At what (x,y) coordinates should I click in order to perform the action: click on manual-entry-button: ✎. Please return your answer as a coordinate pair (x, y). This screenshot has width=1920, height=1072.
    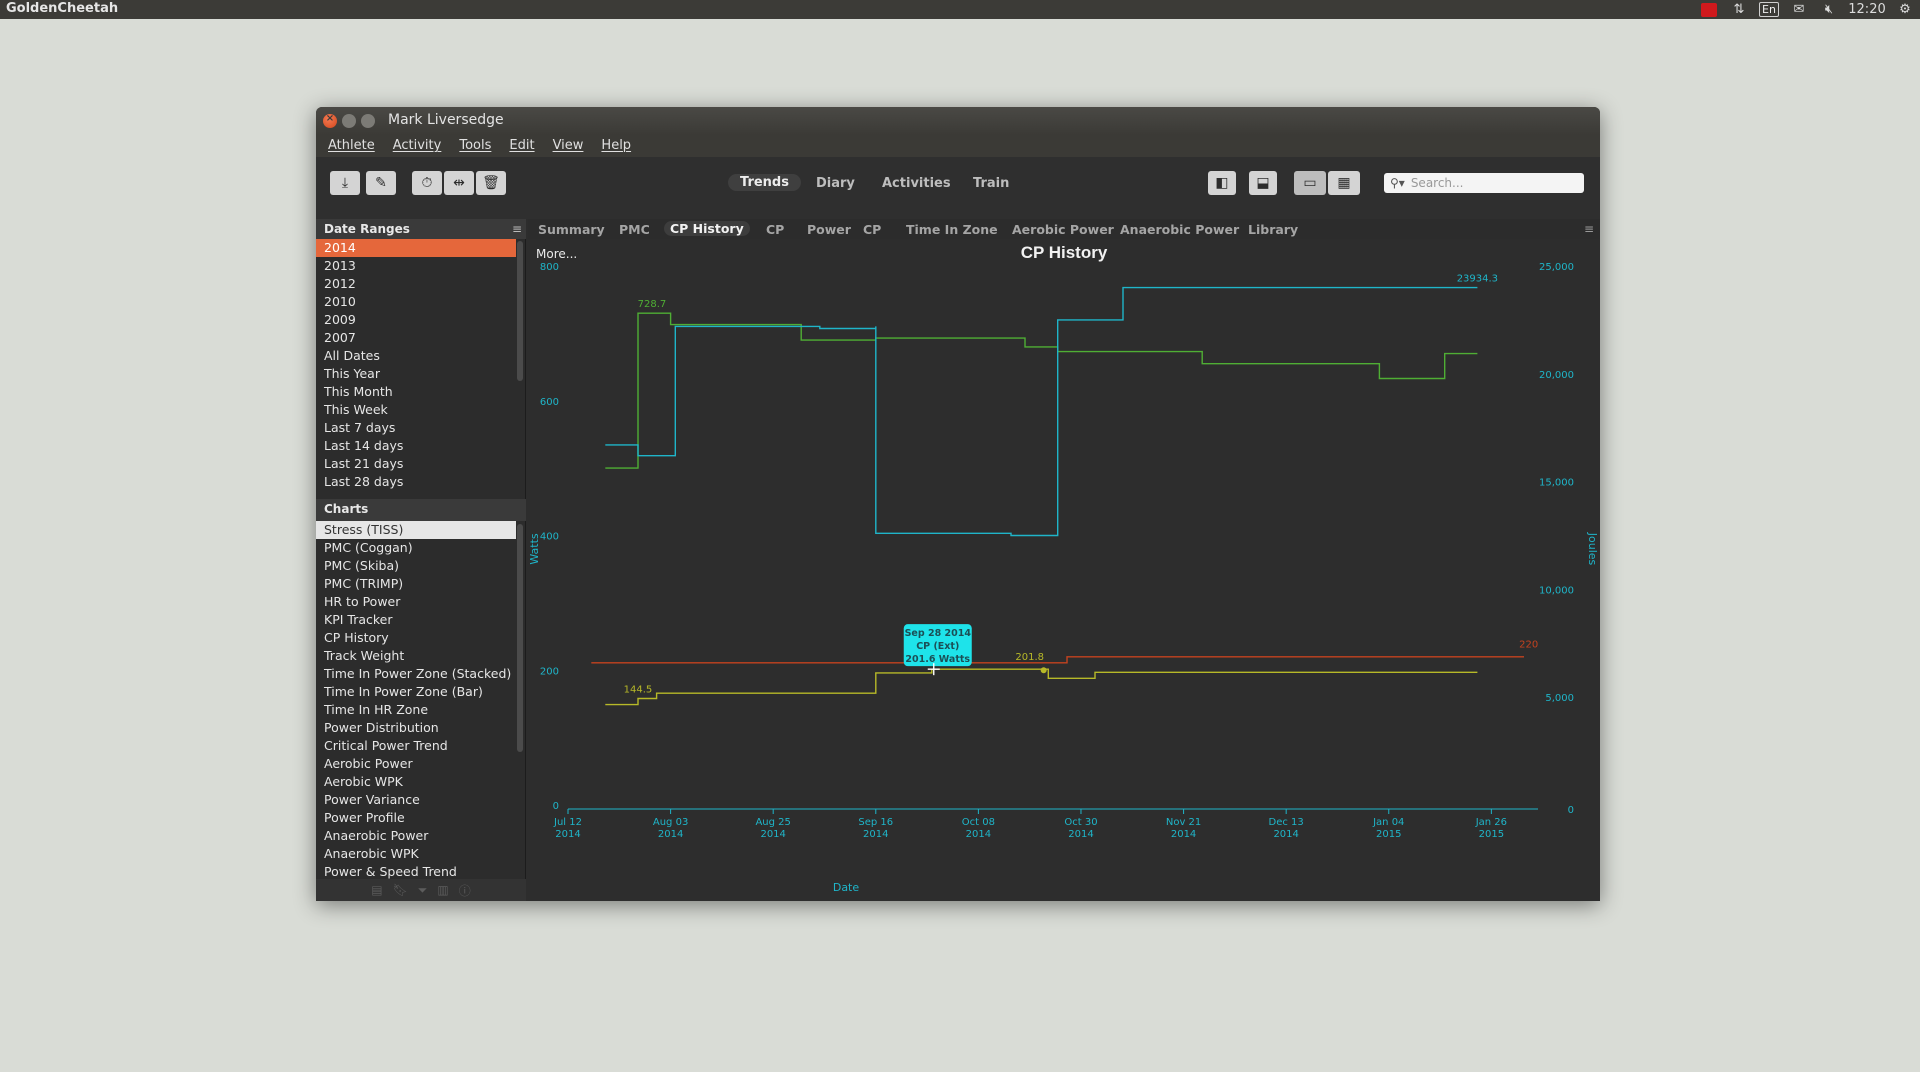
    Looking at the image, I should click on (381, 183).